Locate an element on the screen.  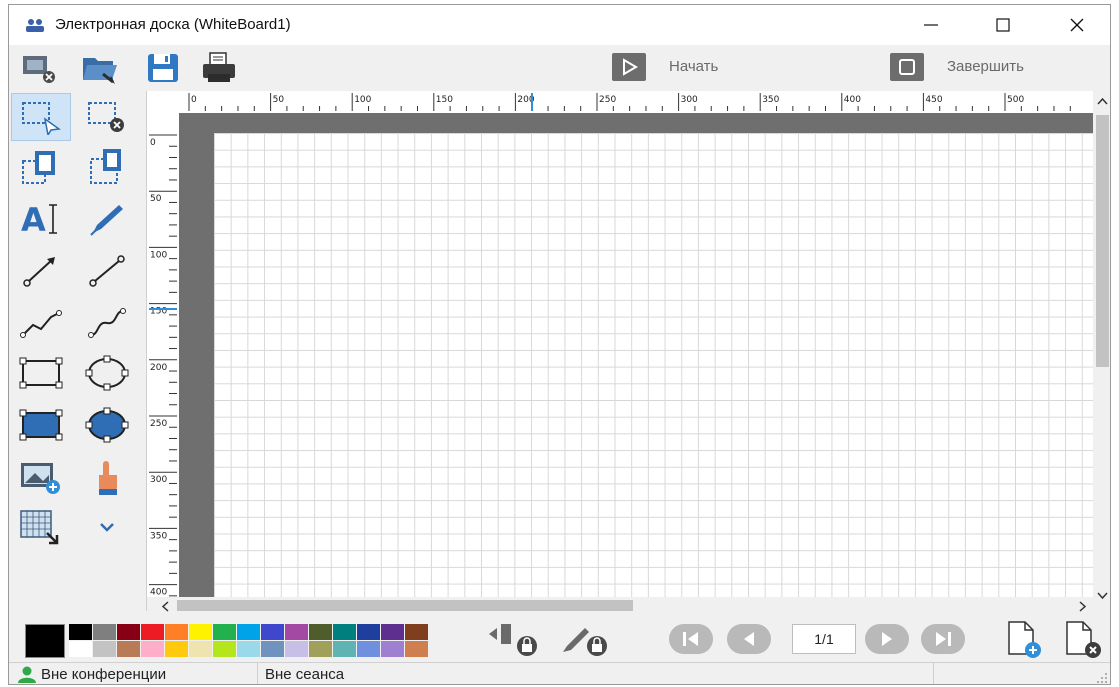
tool-ellipse-filled is located at coordinates (107, 425).